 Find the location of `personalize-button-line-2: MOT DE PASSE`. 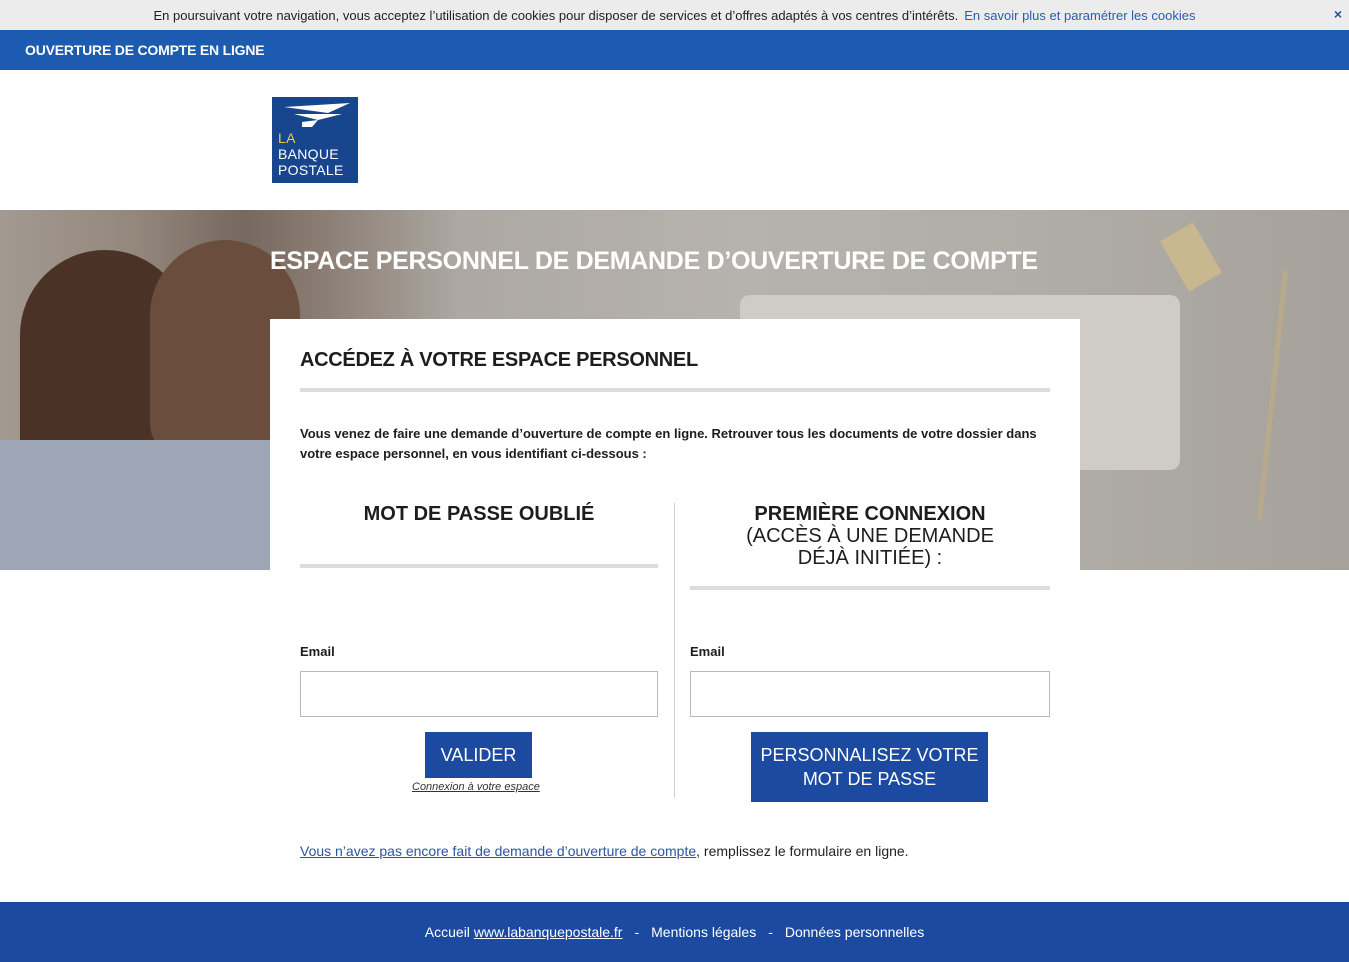

personalize-button-line-2: MOT DE PASSE is located at coordinates (869, 779).